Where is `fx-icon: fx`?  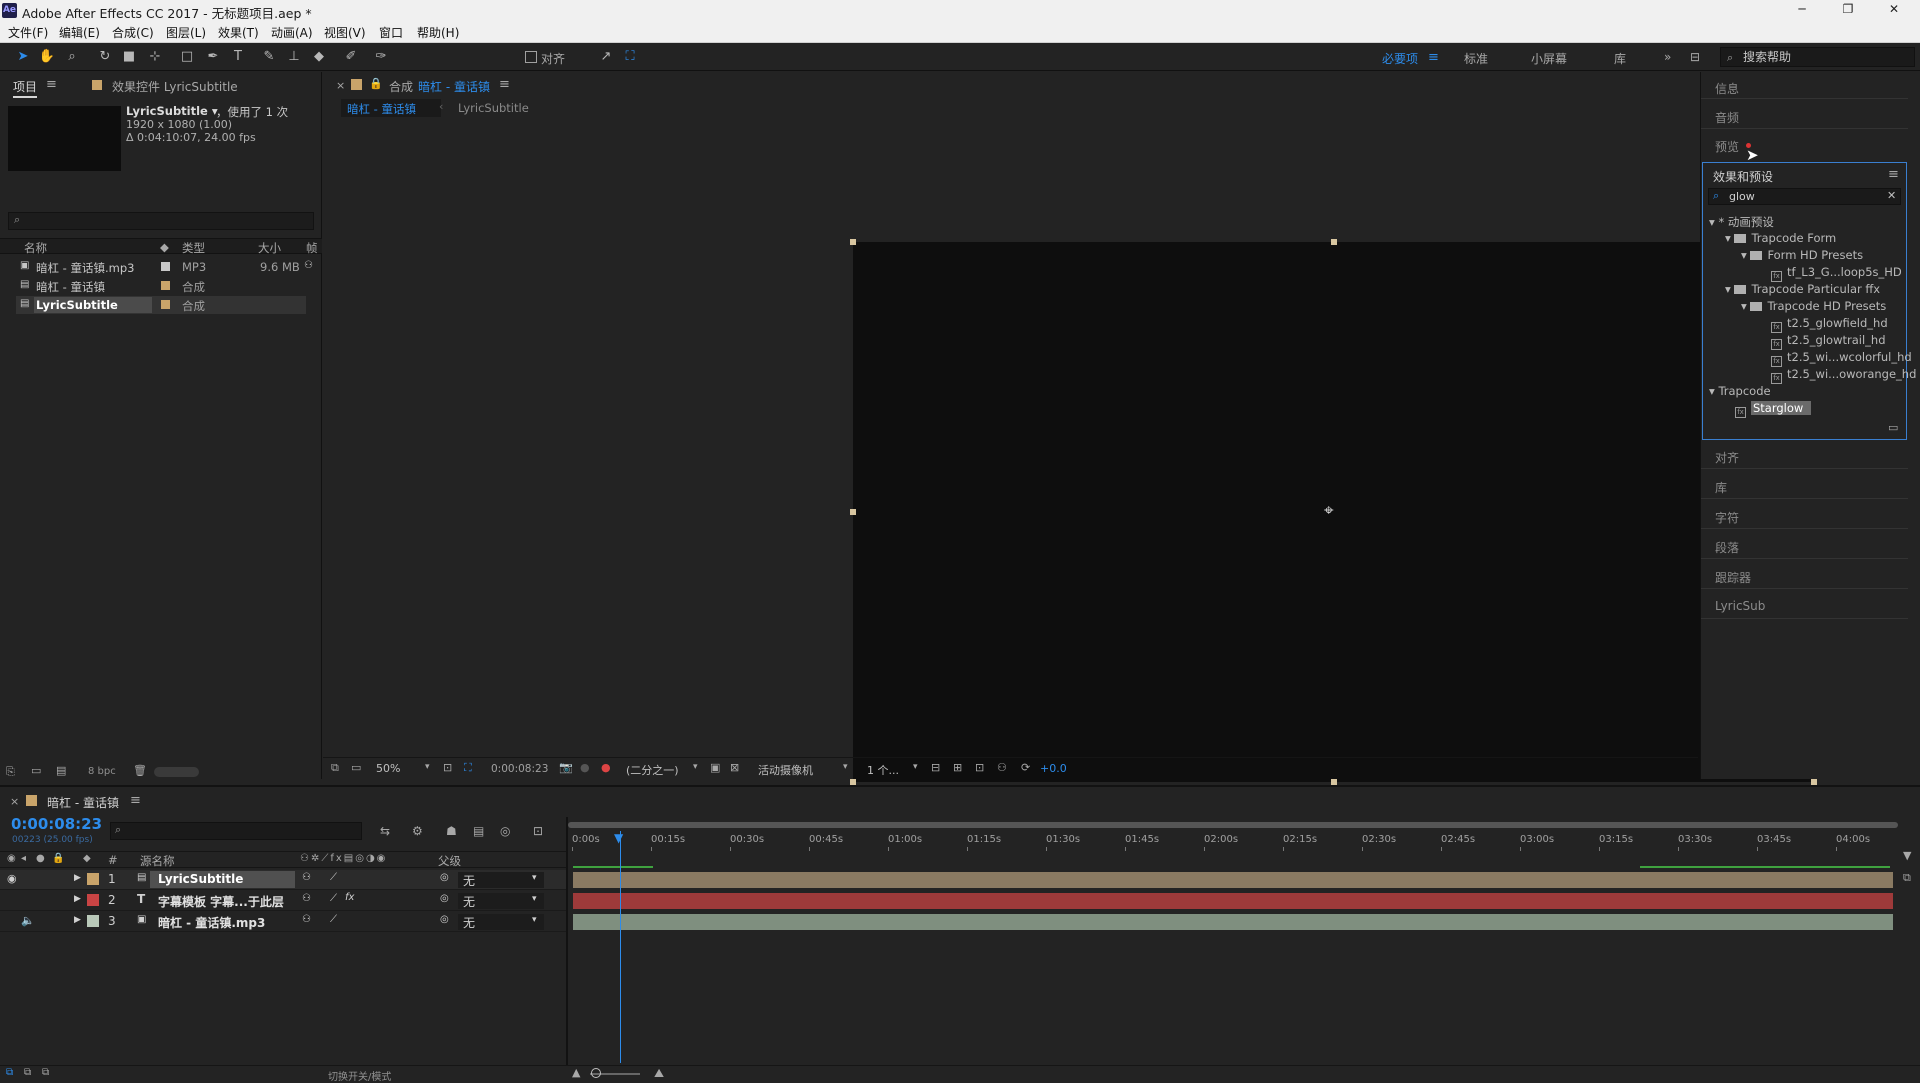 fx-icon: fx is located at coordinates (349, 897).